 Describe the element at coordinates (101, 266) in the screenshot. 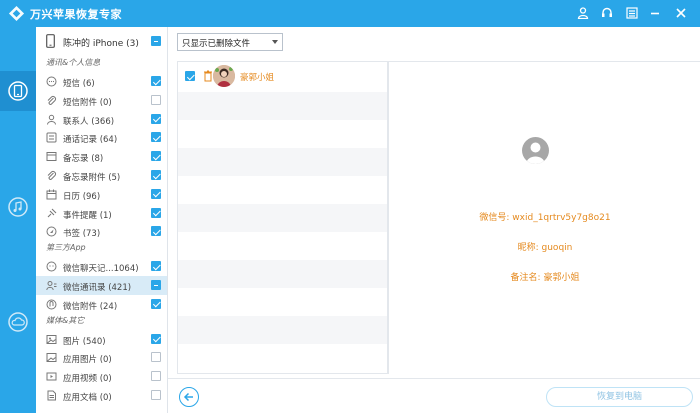

I see `sidebar-item: 微信聊天记...1064)` at that location.